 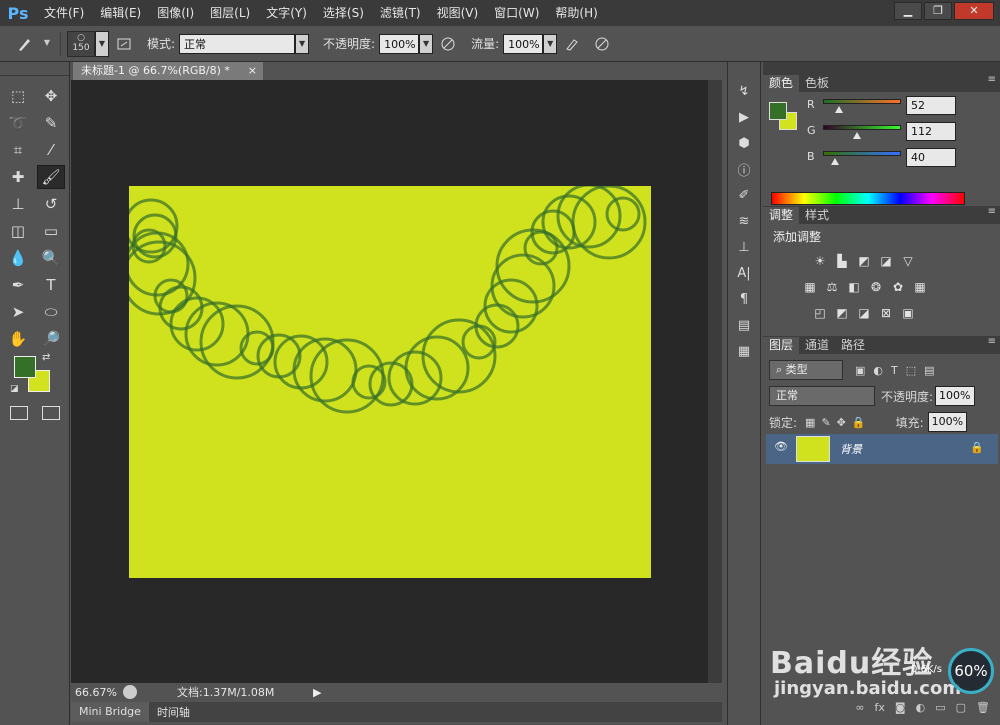 What do you see at coordinates (51, 150) in the screenshot?
I see `eyedropper-tool-icon: ⁄` at bounding box center [51, 150].